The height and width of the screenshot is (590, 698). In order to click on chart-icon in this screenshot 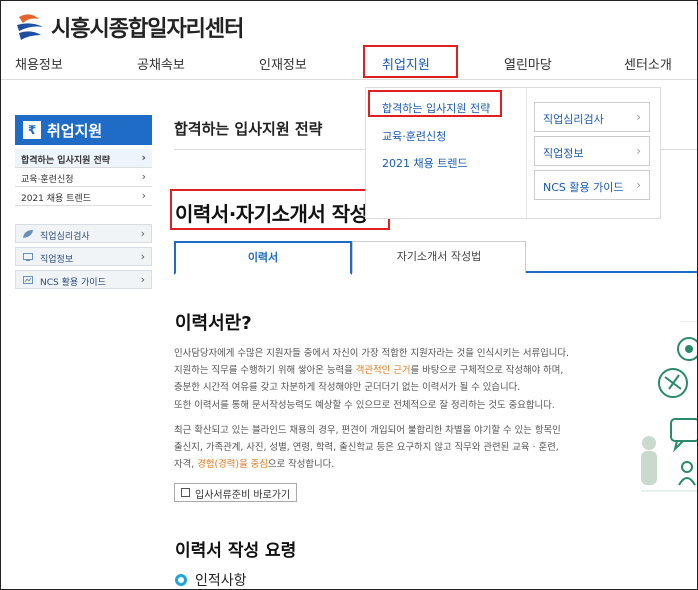, I will do `click(28, 280)`.